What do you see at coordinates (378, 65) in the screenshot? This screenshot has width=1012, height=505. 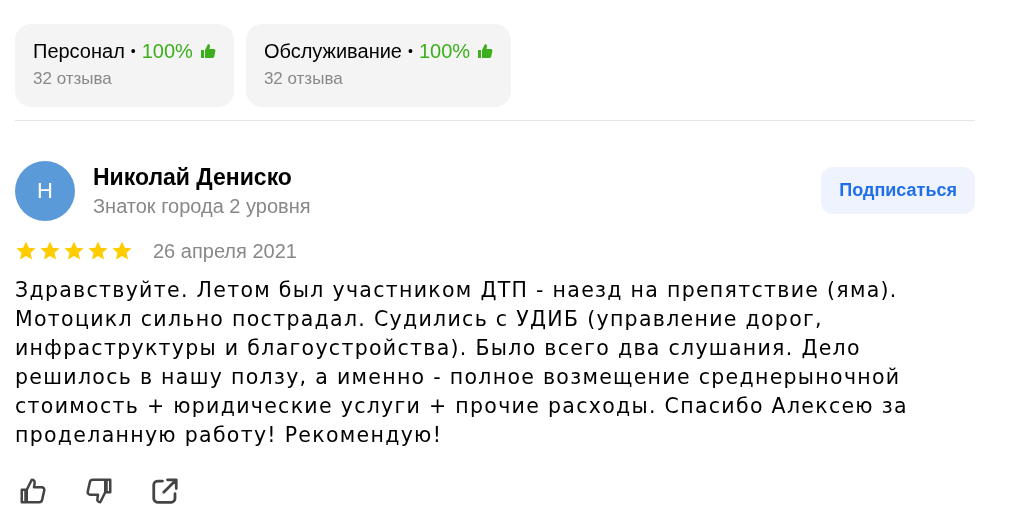 I see `aspect-card: Обслуживание • 100% 32 отзыва` at bounding box center [378, 65].